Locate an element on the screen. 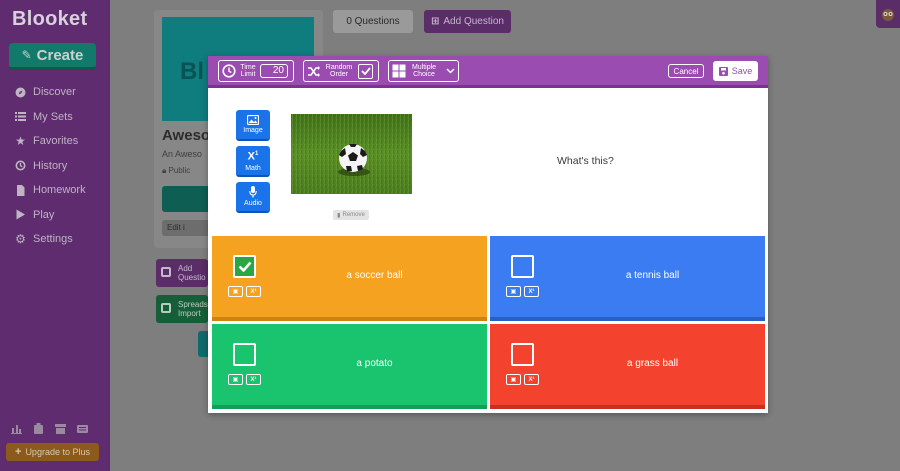 The width and height of the screenshot is (900, 471). audio-label: Audio is located at coordinates (253, 203).